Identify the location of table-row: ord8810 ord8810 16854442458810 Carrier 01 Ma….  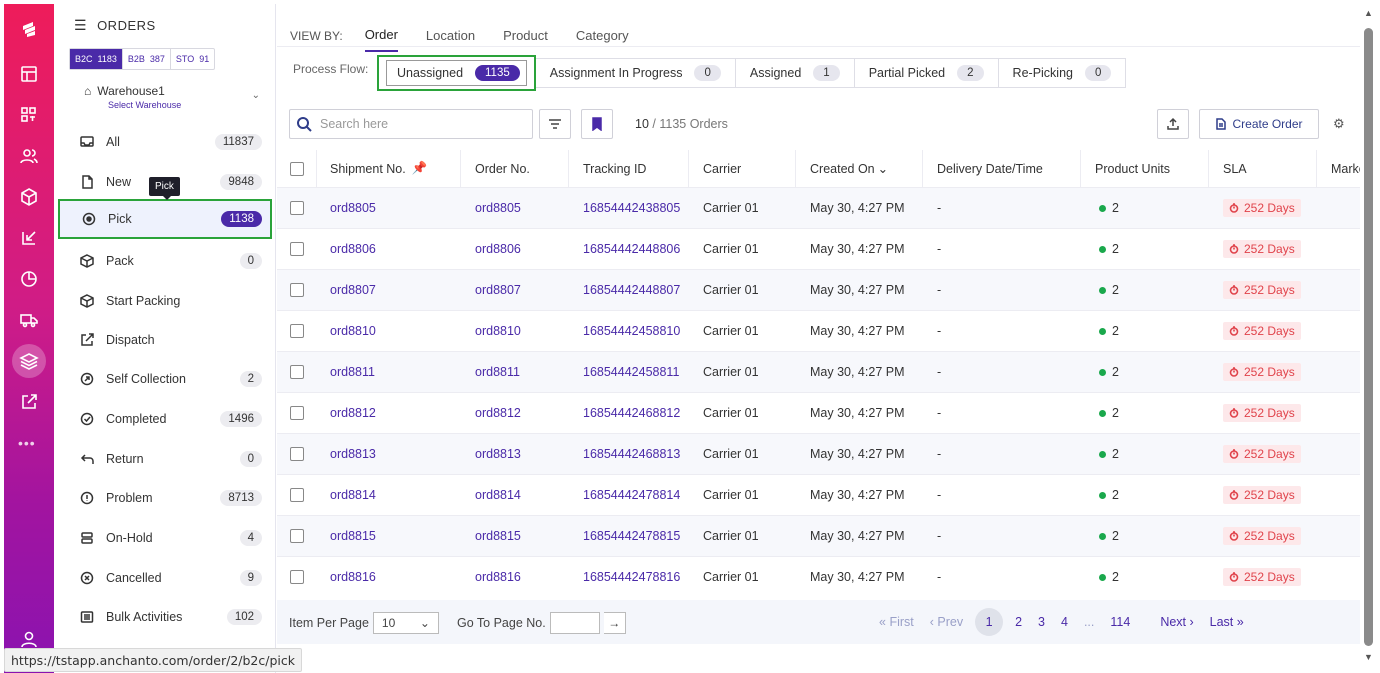
(818, 331).